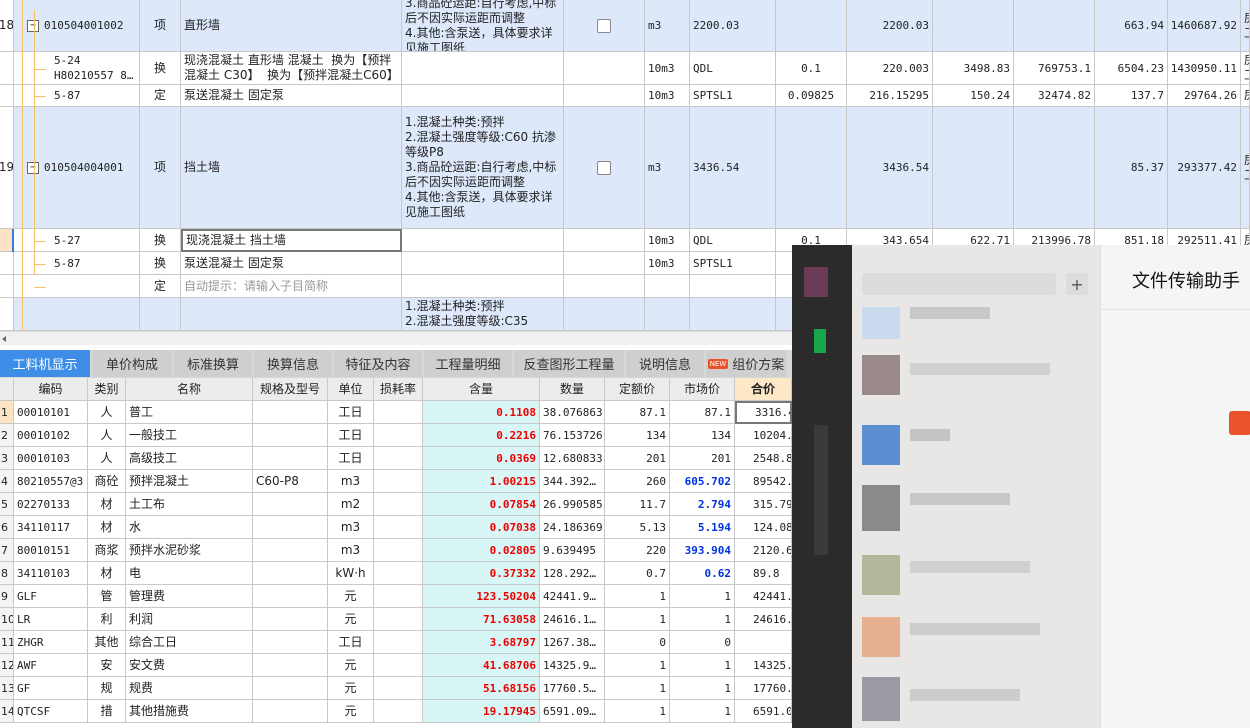 Image resolution: width=1250 pixels, height=728 pixels. Describe the element at coordinates (189, 573) in the screenshot. I see `cell-name: 电` at that location.